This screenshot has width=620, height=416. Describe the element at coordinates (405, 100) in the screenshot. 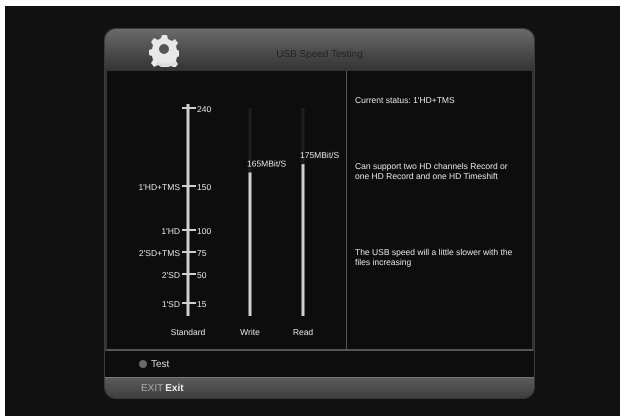

I see `info-text: Current status: 1'HD+TMS` at that location.